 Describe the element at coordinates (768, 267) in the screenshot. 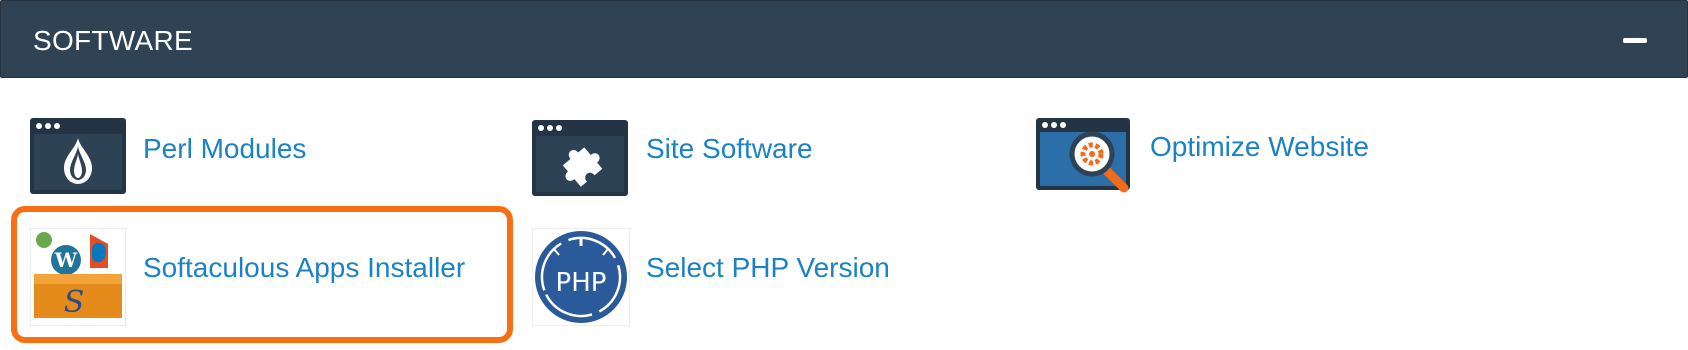

I see `select-php-version-label: Select PHP Version` at that location.